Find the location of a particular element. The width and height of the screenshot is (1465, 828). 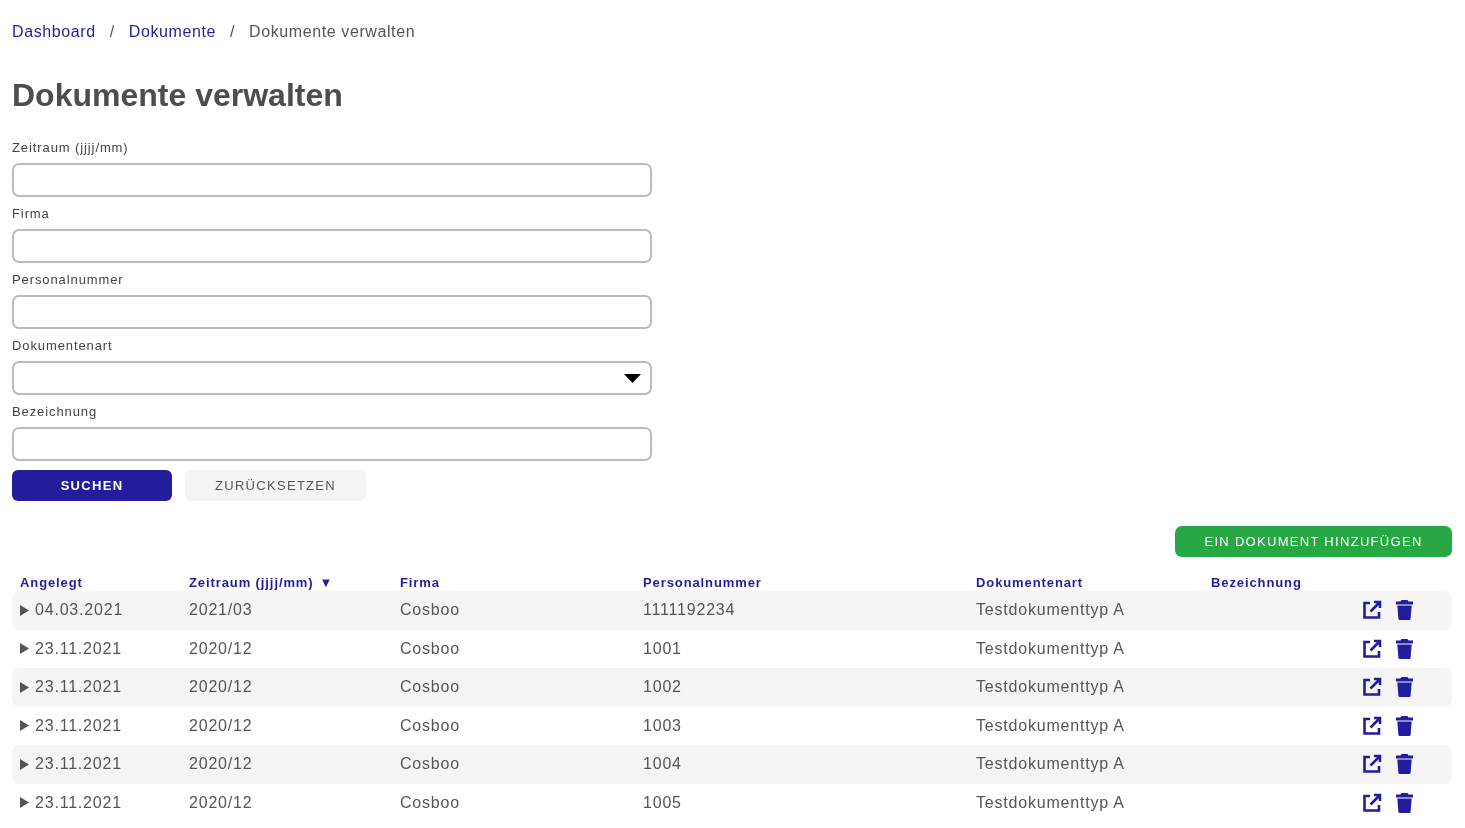

field-label: Zeitraum (jjjj/mm) is located at coordinates (71, 148).